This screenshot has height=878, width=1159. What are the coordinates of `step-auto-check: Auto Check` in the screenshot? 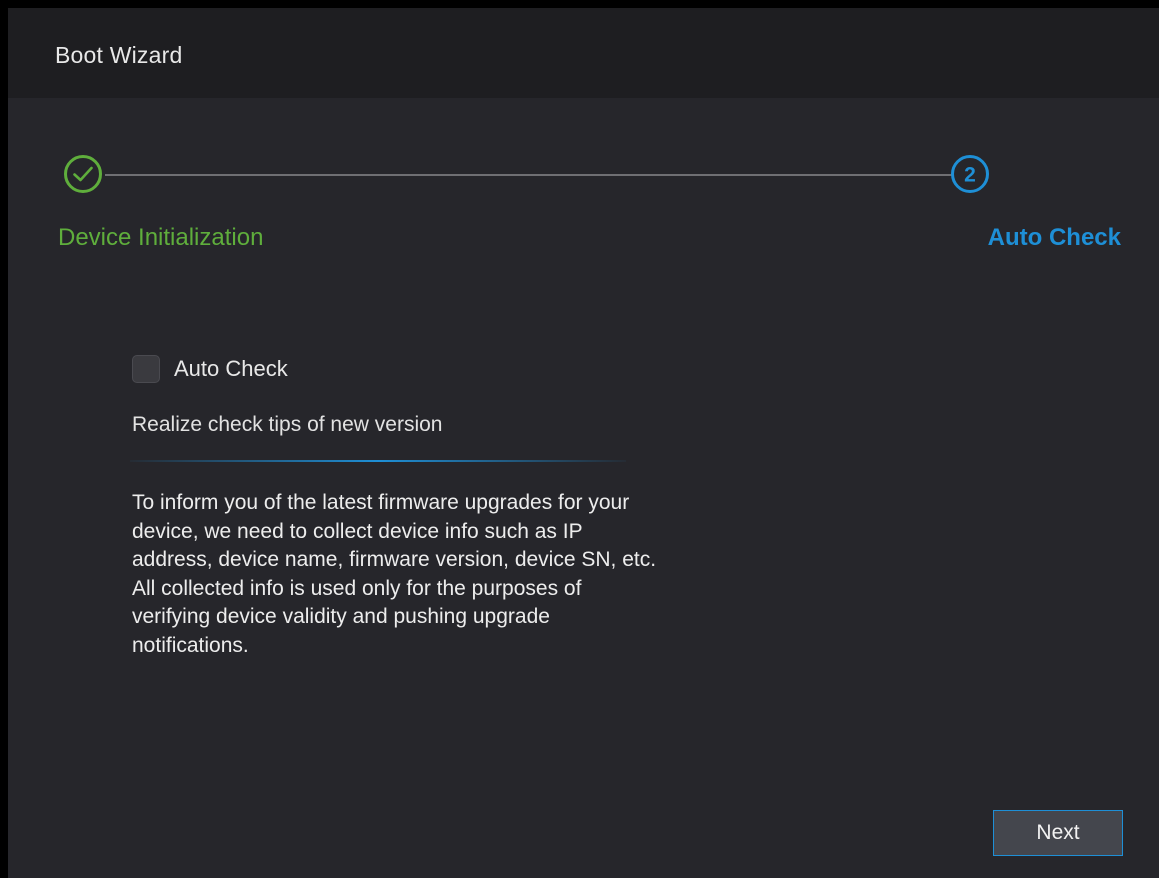 It's located at (1054, 237).